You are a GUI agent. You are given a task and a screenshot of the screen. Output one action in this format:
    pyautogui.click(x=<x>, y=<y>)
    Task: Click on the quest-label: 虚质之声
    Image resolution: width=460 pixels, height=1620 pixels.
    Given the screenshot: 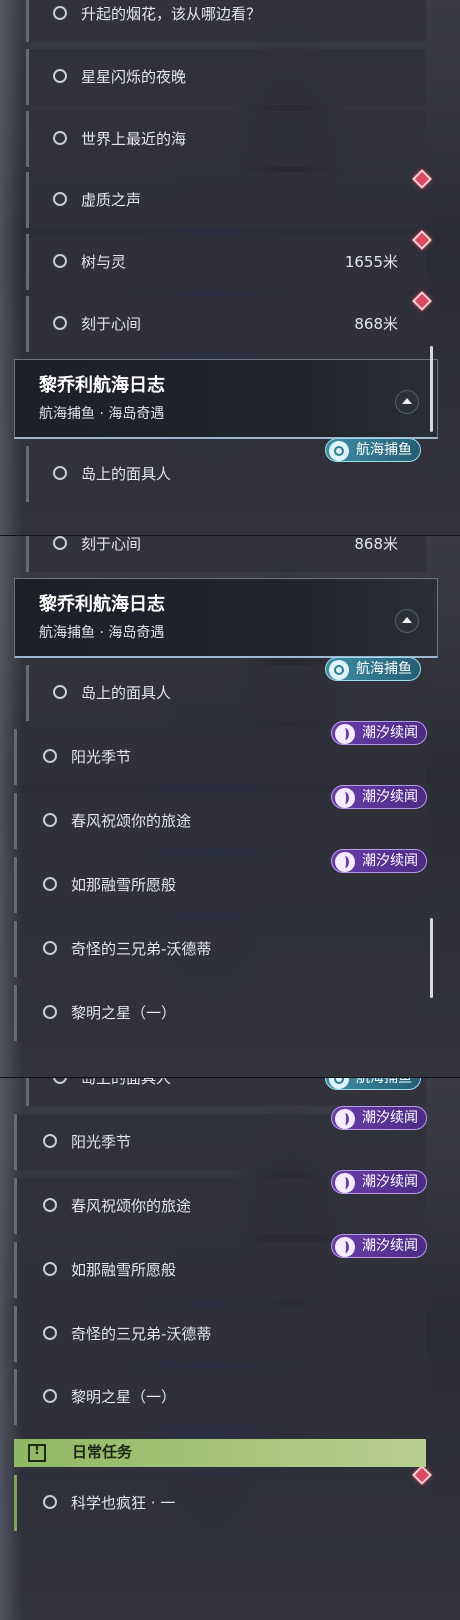 What is the action you would take?
    pyautogui.click(x=111, y=200)
    